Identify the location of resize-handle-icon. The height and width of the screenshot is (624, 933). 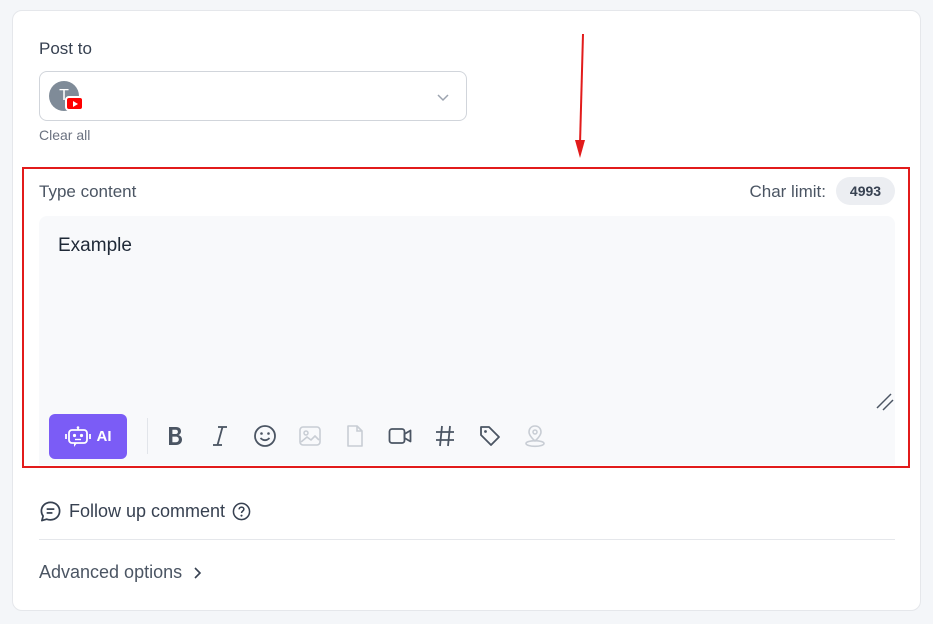
(885, 402).